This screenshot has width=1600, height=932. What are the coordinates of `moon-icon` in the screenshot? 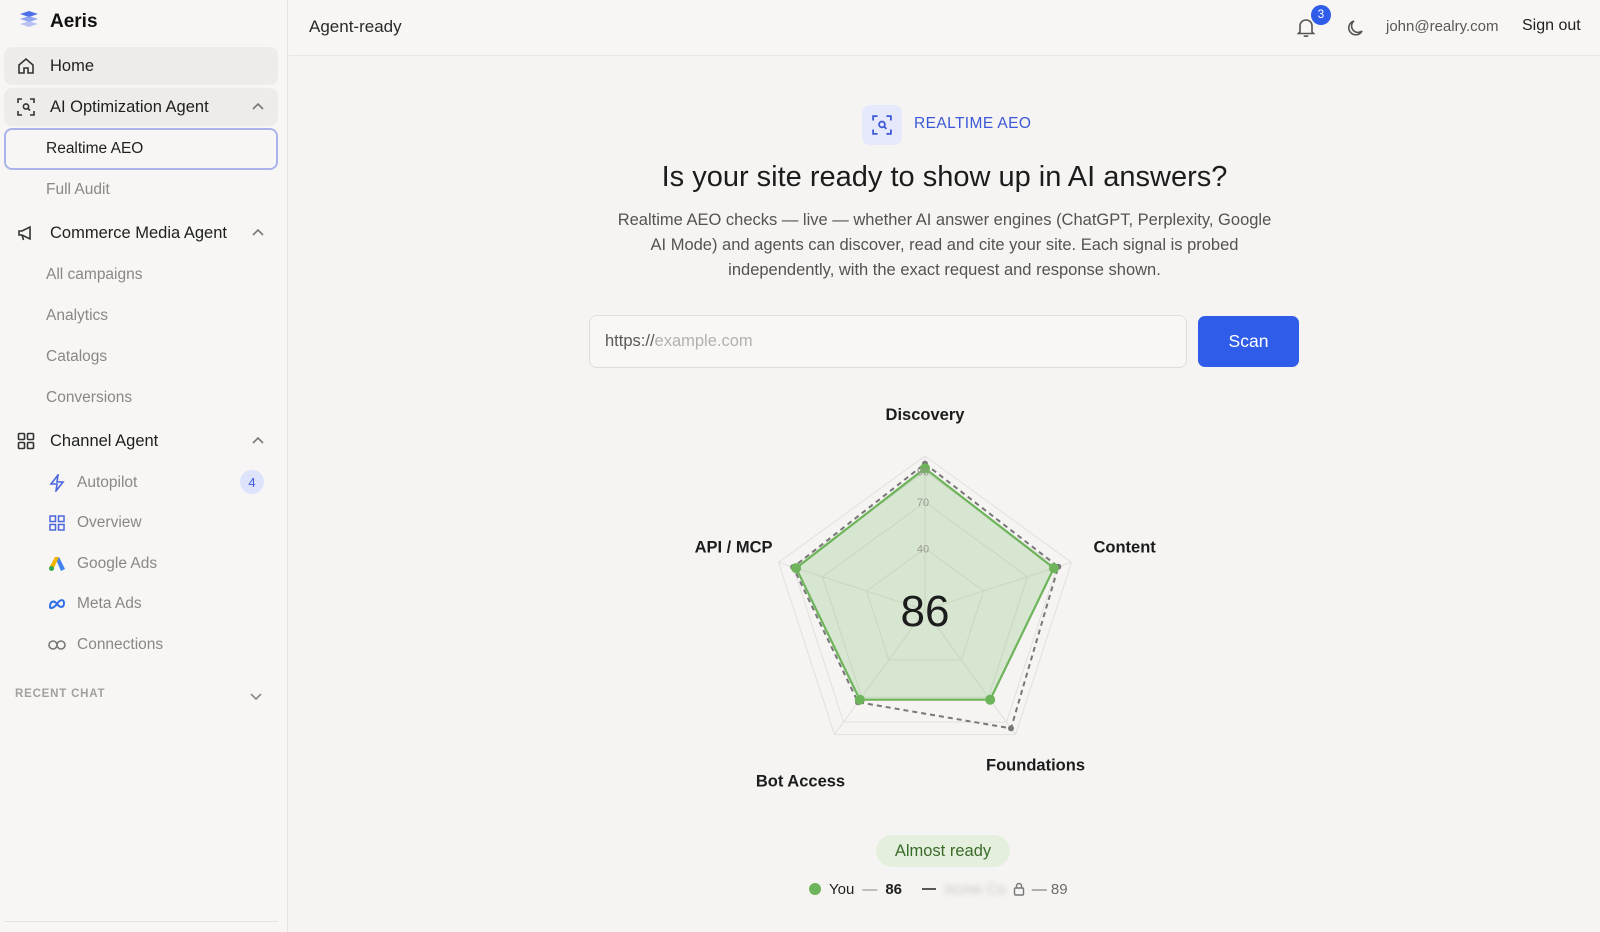 It's located at (1356, 28).